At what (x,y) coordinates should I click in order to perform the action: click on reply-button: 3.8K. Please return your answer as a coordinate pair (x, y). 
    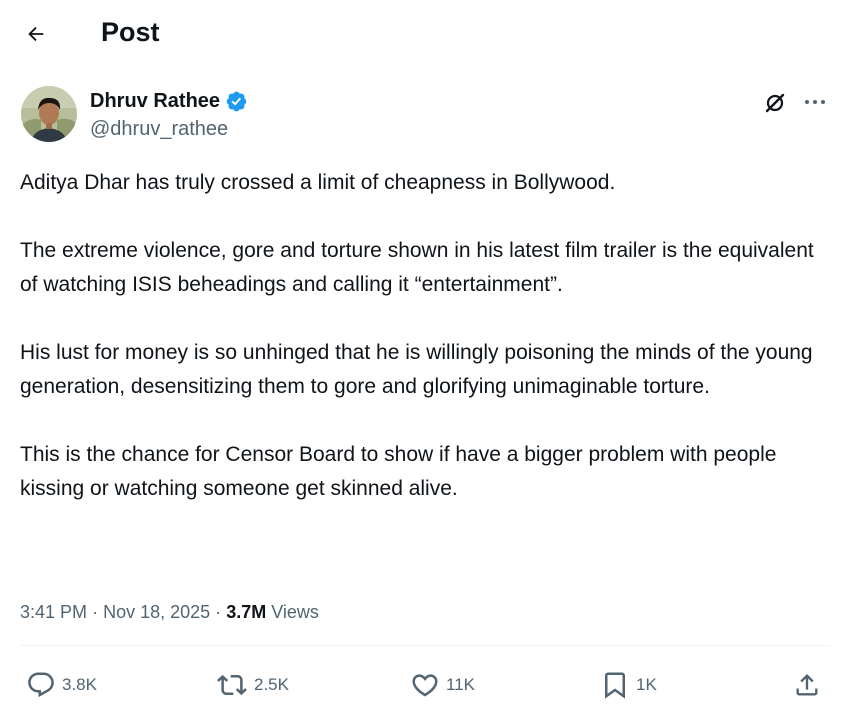
    Looking at the image, I should click on (61, 685).